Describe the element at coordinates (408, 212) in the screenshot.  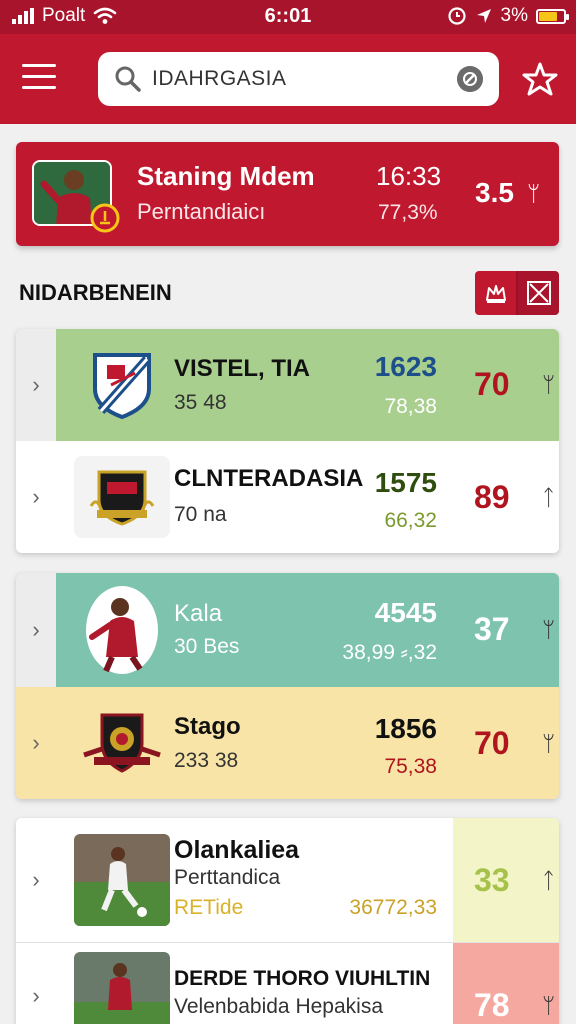
I see `featured-percent: 77,3%` at that location.